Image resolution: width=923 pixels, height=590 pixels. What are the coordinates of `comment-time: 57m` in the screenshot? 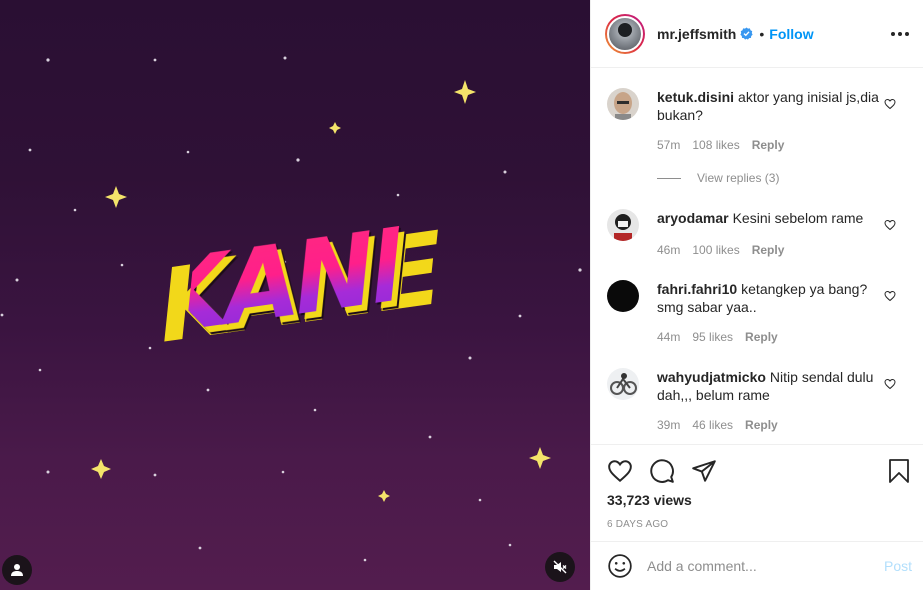 It's located at (668, 145).